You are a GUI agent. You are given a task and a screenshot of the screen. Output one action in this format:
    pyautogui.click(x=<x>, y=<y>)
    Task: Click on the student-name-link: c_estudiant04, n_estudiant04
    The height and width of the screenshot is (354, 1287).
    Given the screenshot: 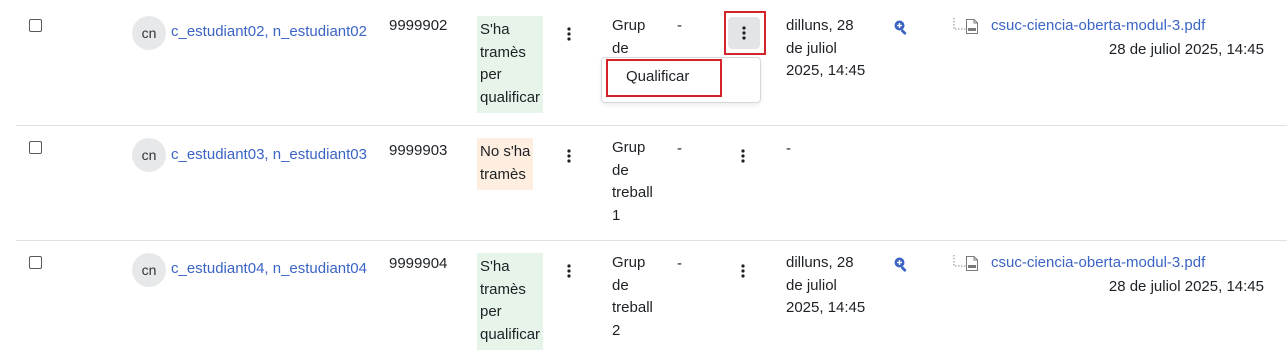 What is the action you would take?
    pyautogui.click(x=269, y=268)
    